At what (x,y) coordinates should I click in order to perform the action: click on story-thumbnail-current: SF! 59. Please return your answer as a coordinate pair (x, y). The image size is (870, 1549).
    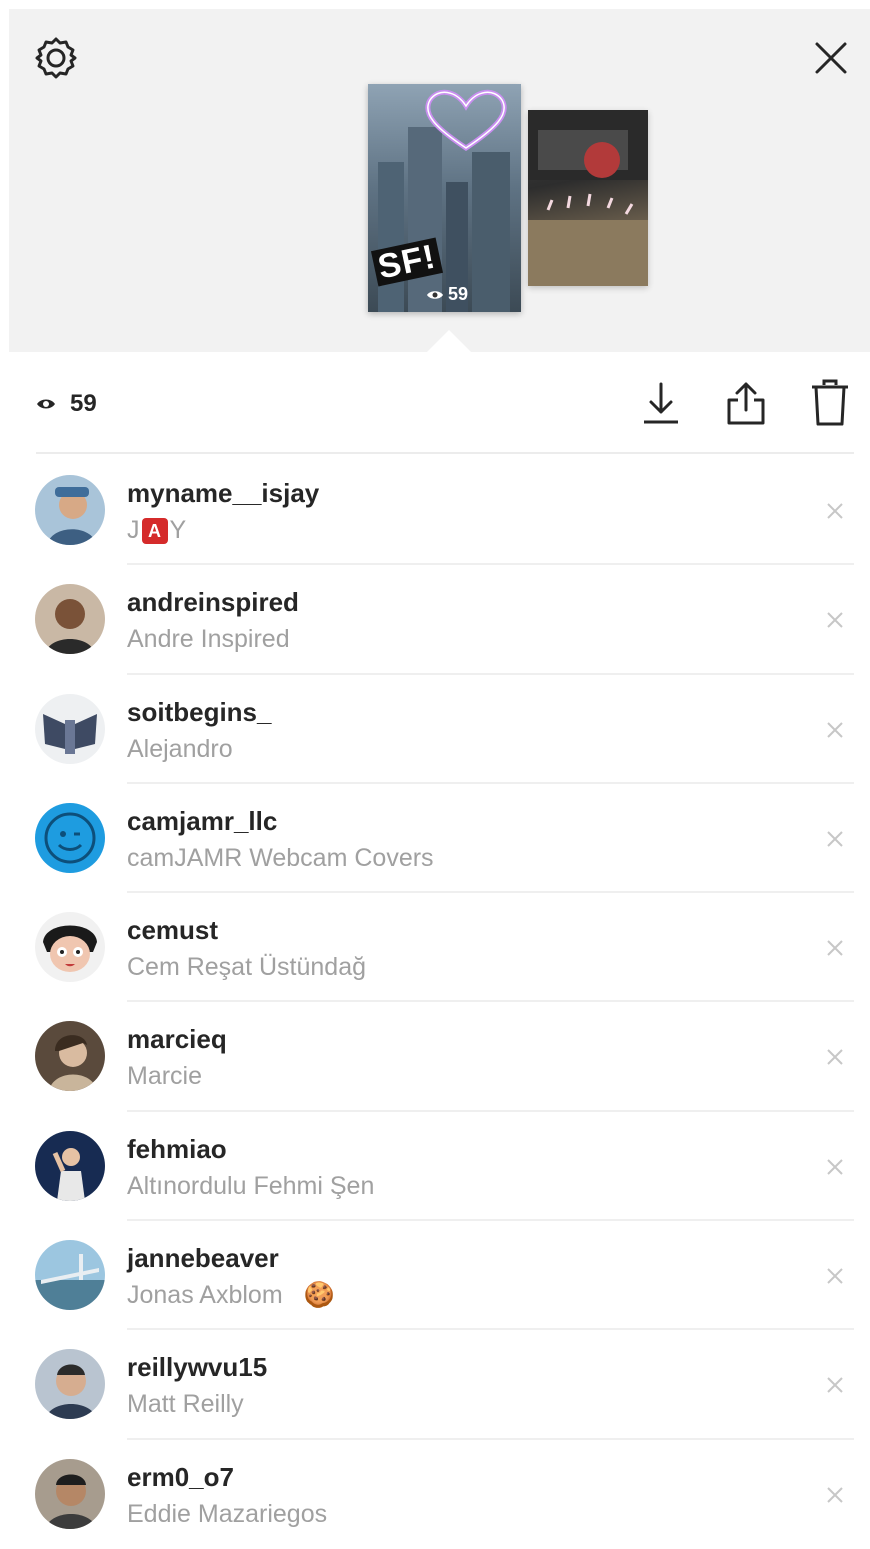
    Looking at the image, I should click on (444, 198).